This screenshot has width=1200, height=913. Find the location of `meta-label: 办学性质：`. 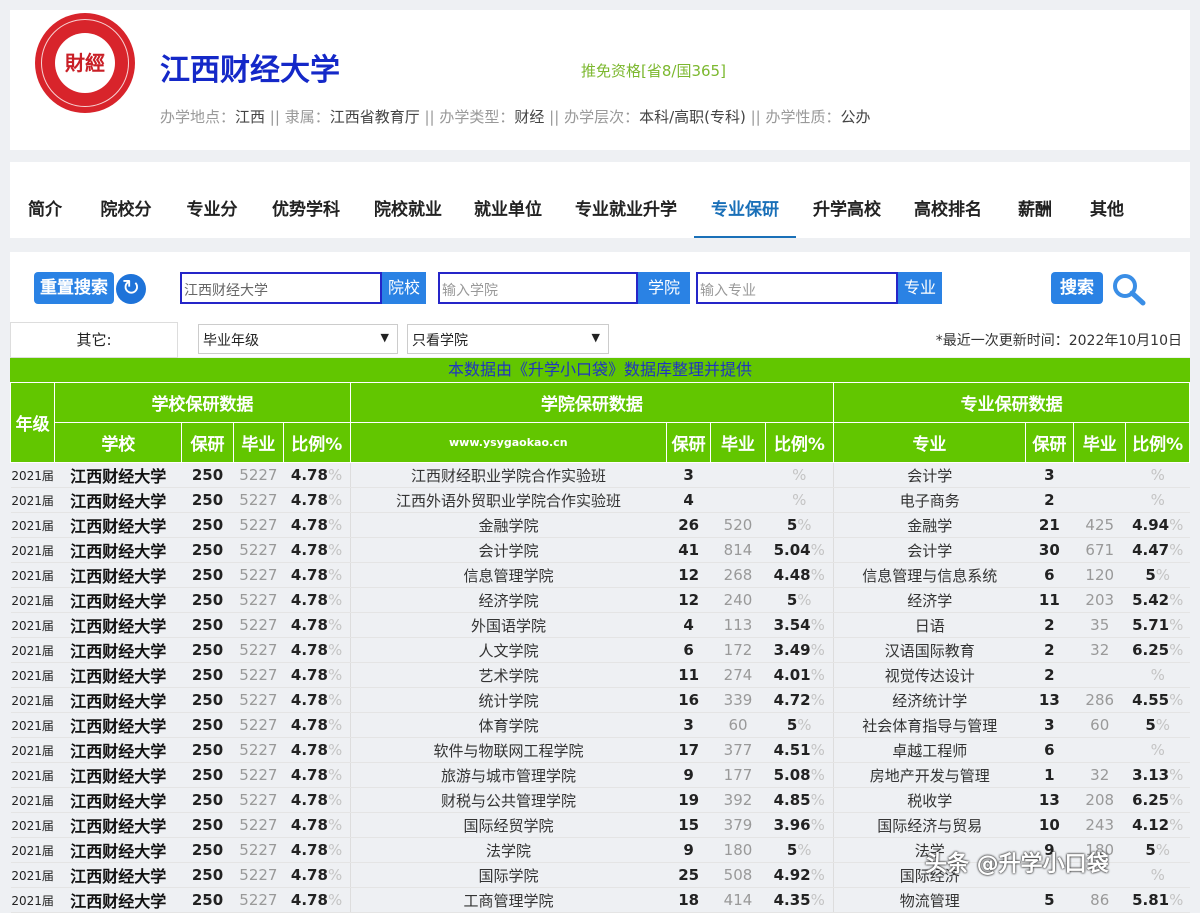

meta-label: 办学性质： is located at coordinates (803, 117).